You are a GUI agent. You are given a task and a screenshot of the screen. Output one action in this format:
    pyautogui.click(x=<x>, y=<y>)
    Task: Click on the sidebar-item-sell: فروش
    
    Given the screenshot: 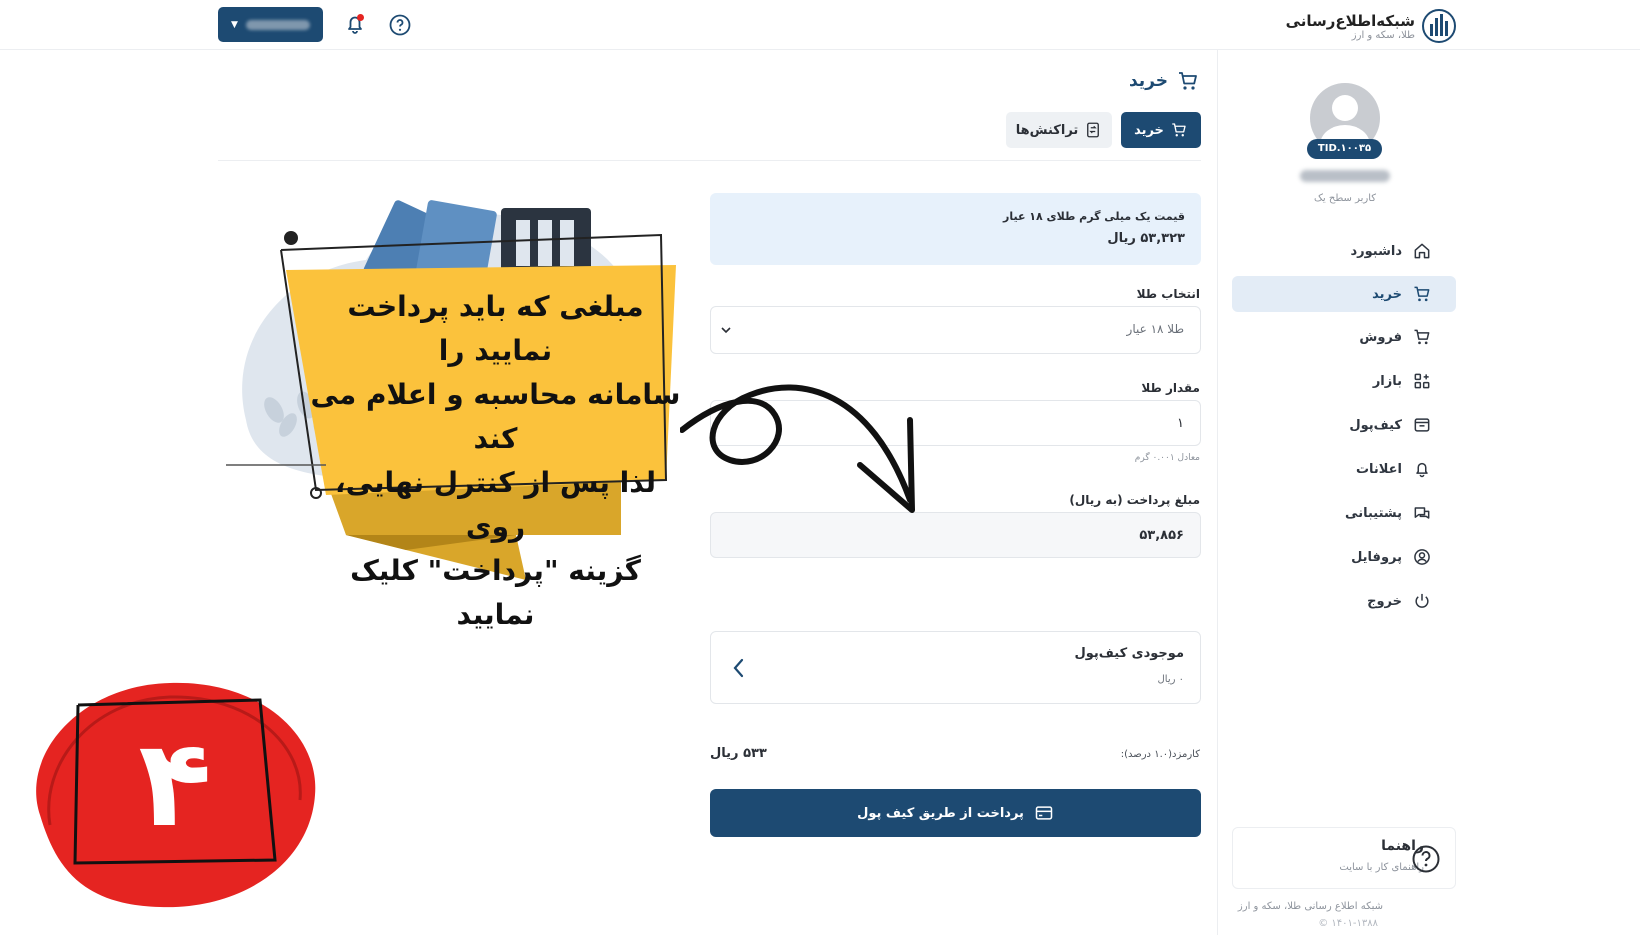 What is the action you would take?
    pyautogui.click(x=1344, y=337)
    